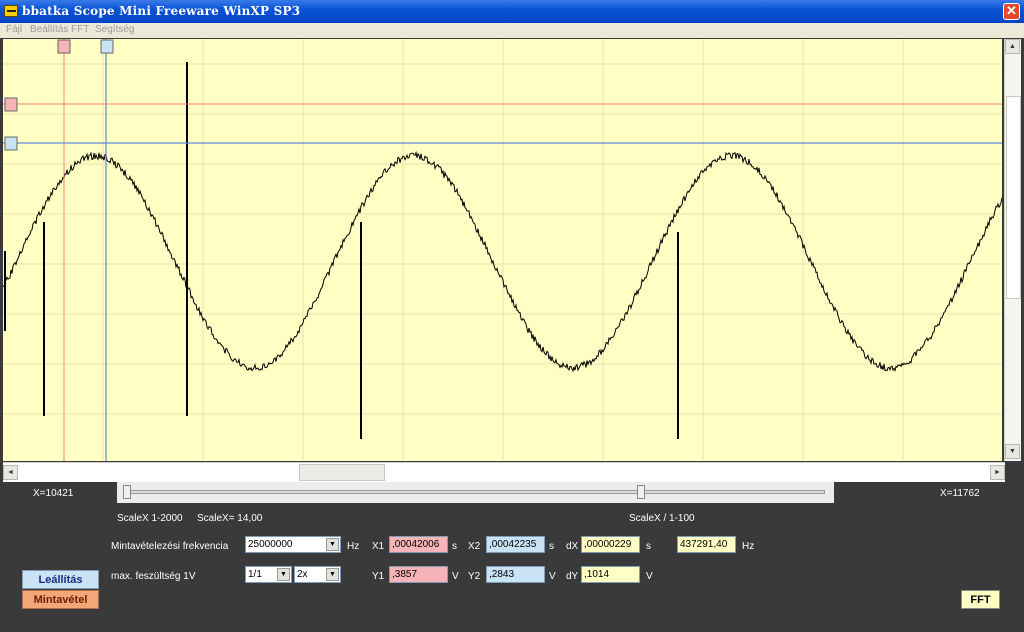 Image resolution: width=1024 pixels, height=632 pixels. What do you see at coordinates (11, 143) in the screenshot?
I see `cursor-y2-handle` at bounding box center [11, 143].